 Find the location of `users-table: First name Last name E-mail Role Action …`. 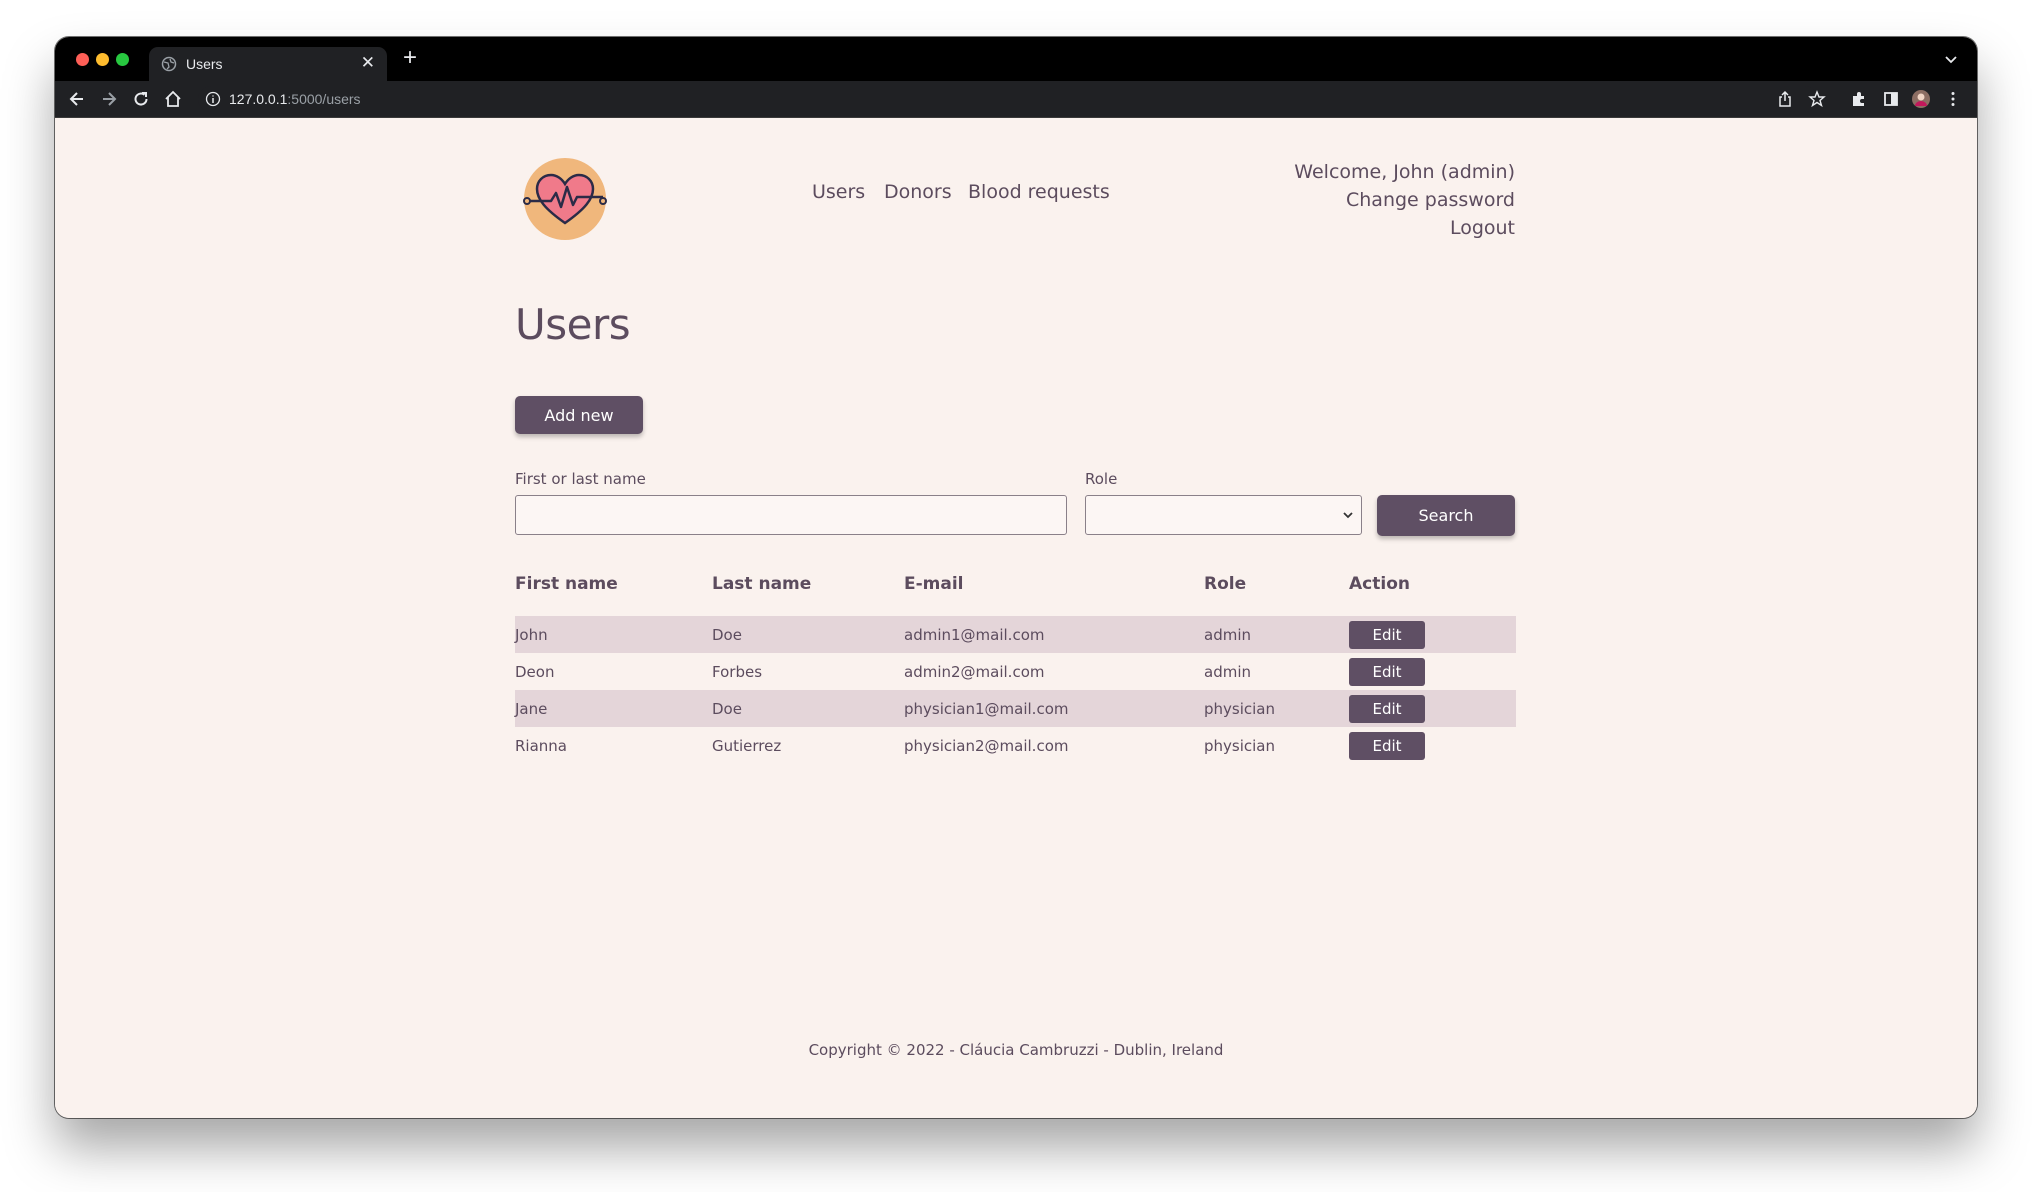

users-table: First name Last name E-mail Role Action … is located at coordinates (1015, 664).